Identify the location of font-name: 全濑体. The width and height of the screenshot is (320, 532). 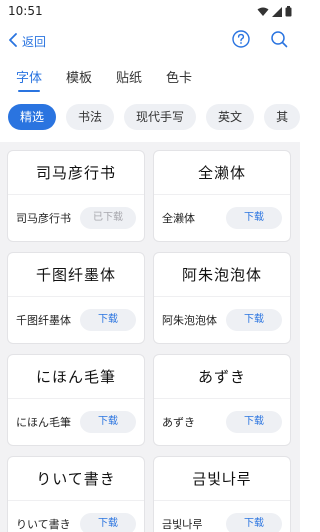
(178, 218).